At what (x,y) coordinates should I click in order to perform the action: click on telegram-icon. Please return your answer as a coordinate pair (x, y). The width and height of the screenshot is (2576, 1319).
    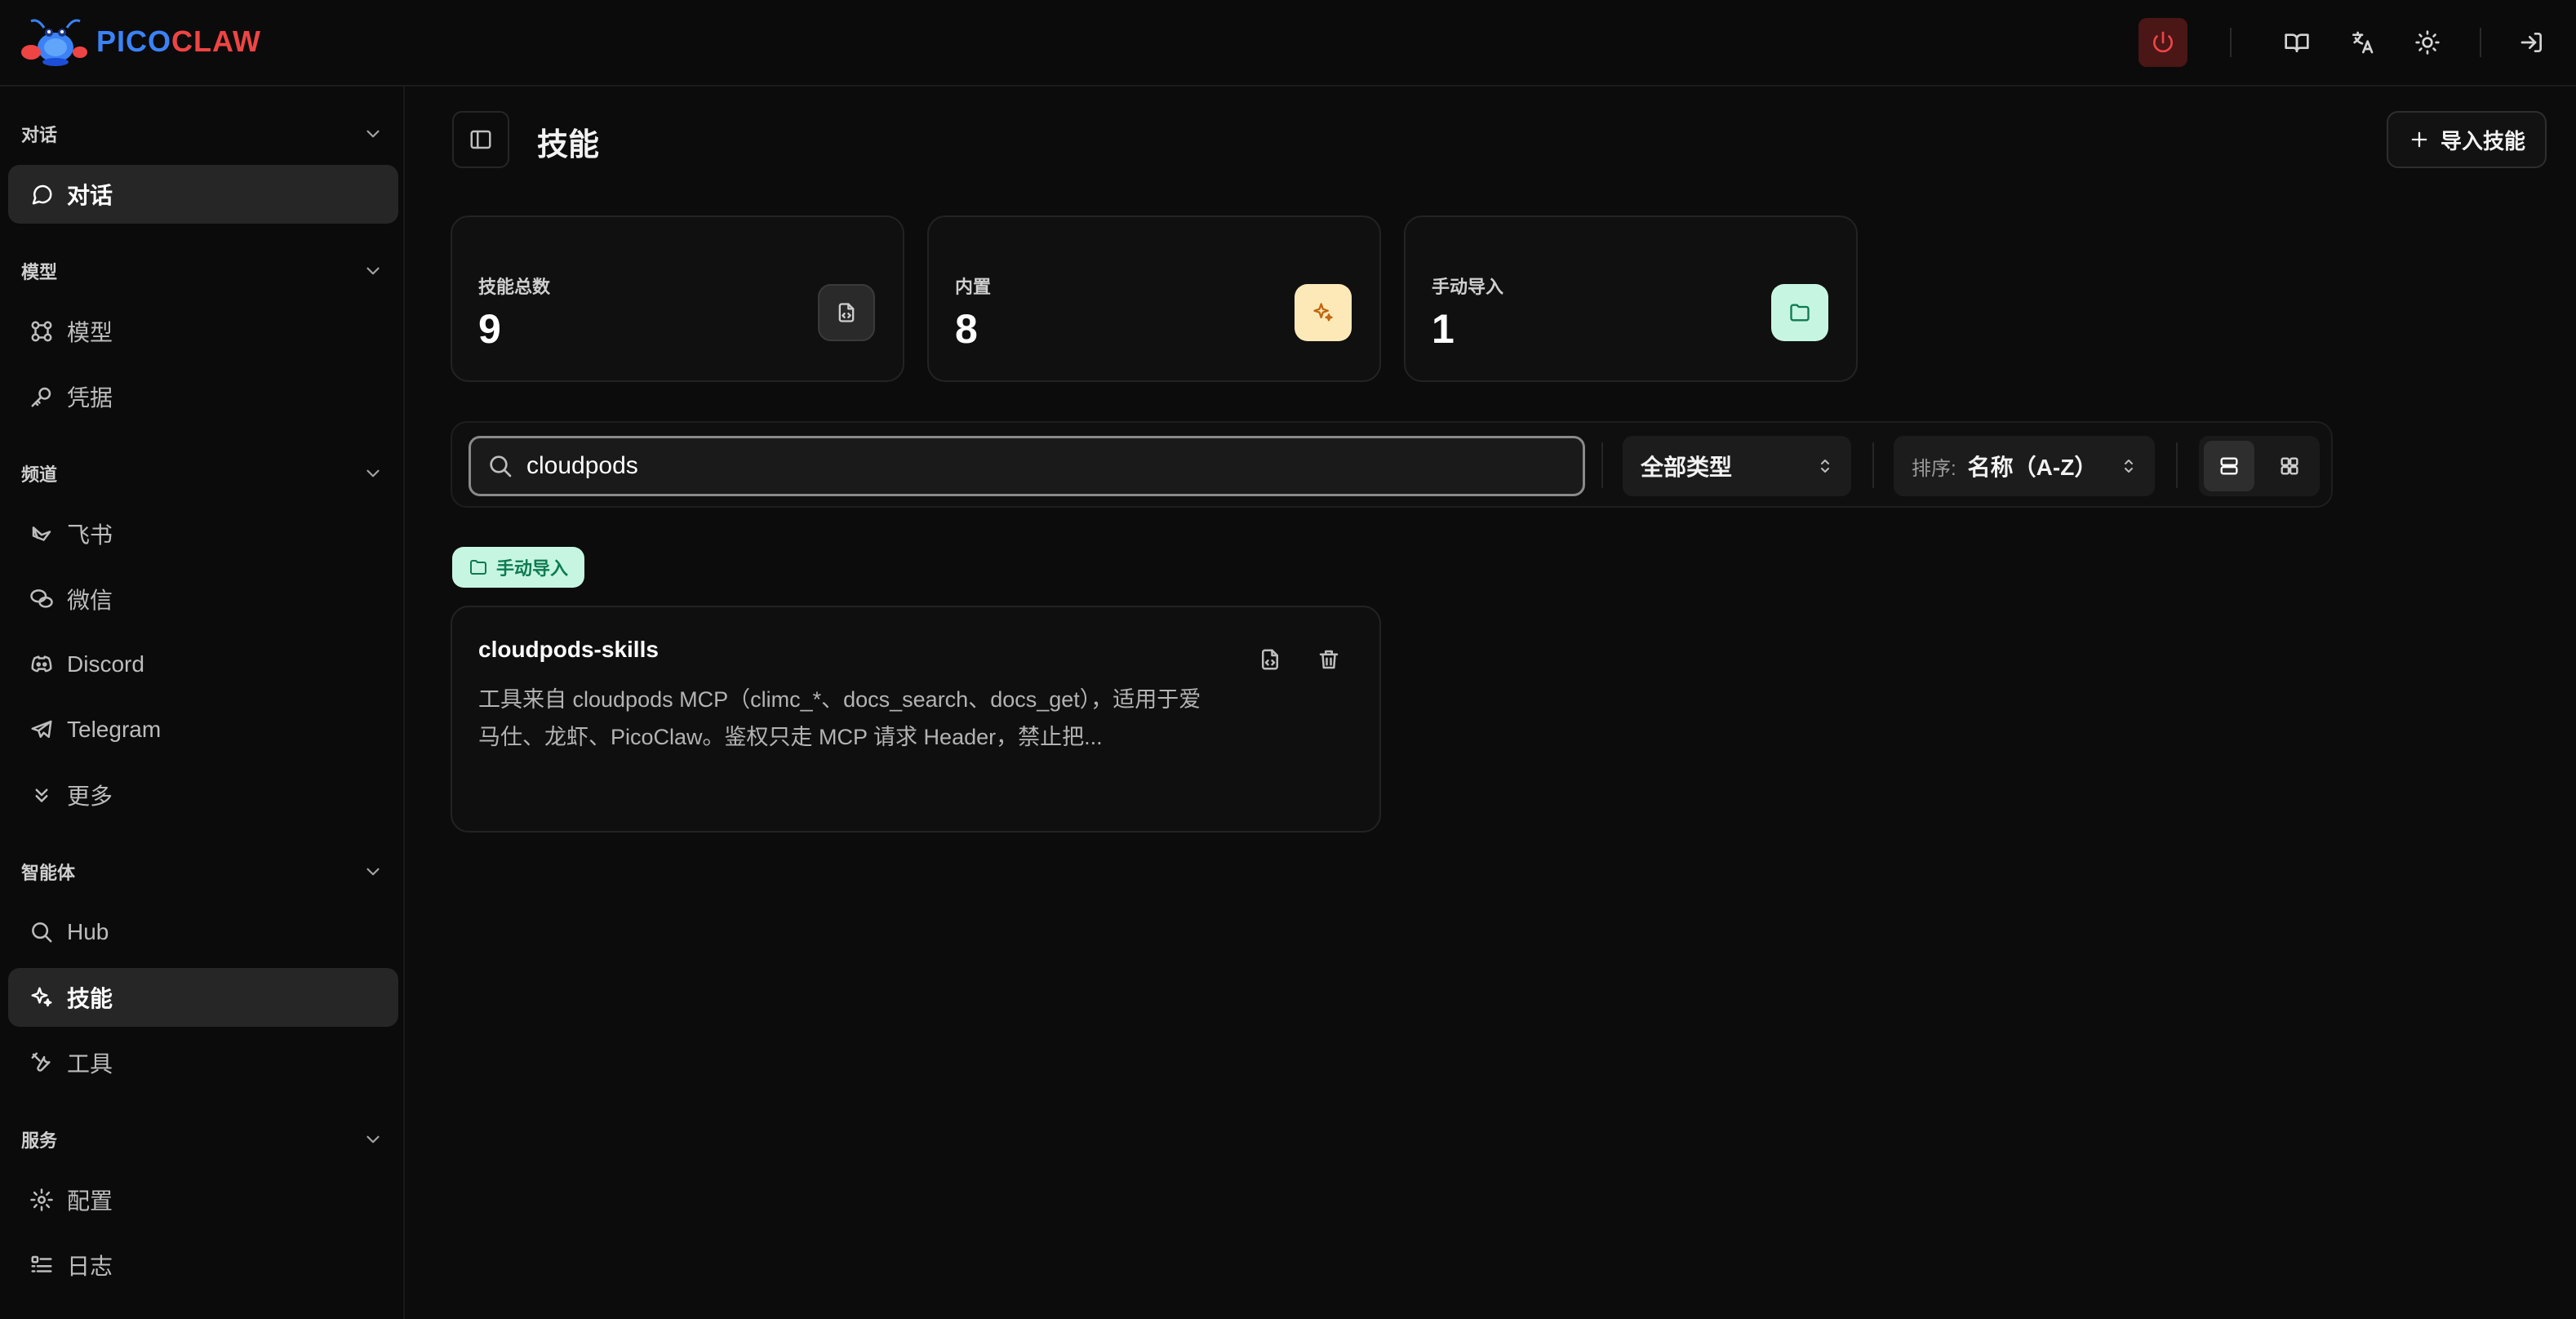
    Looking at the image, I should click on (41, 729).